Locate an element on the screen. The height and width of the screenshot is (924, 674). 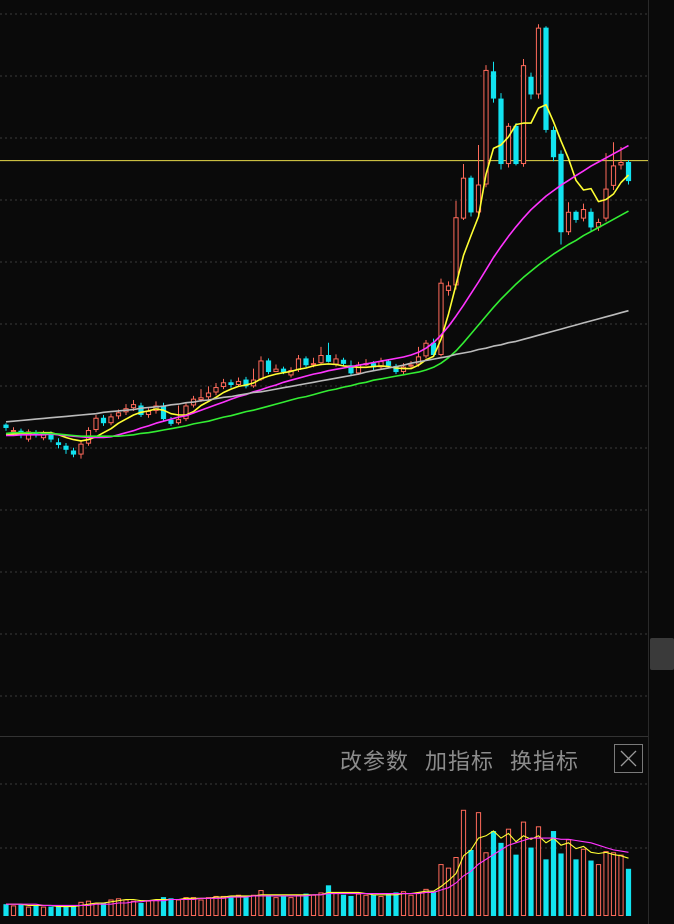
close-indicator-button is located at coordinates (628, 758).